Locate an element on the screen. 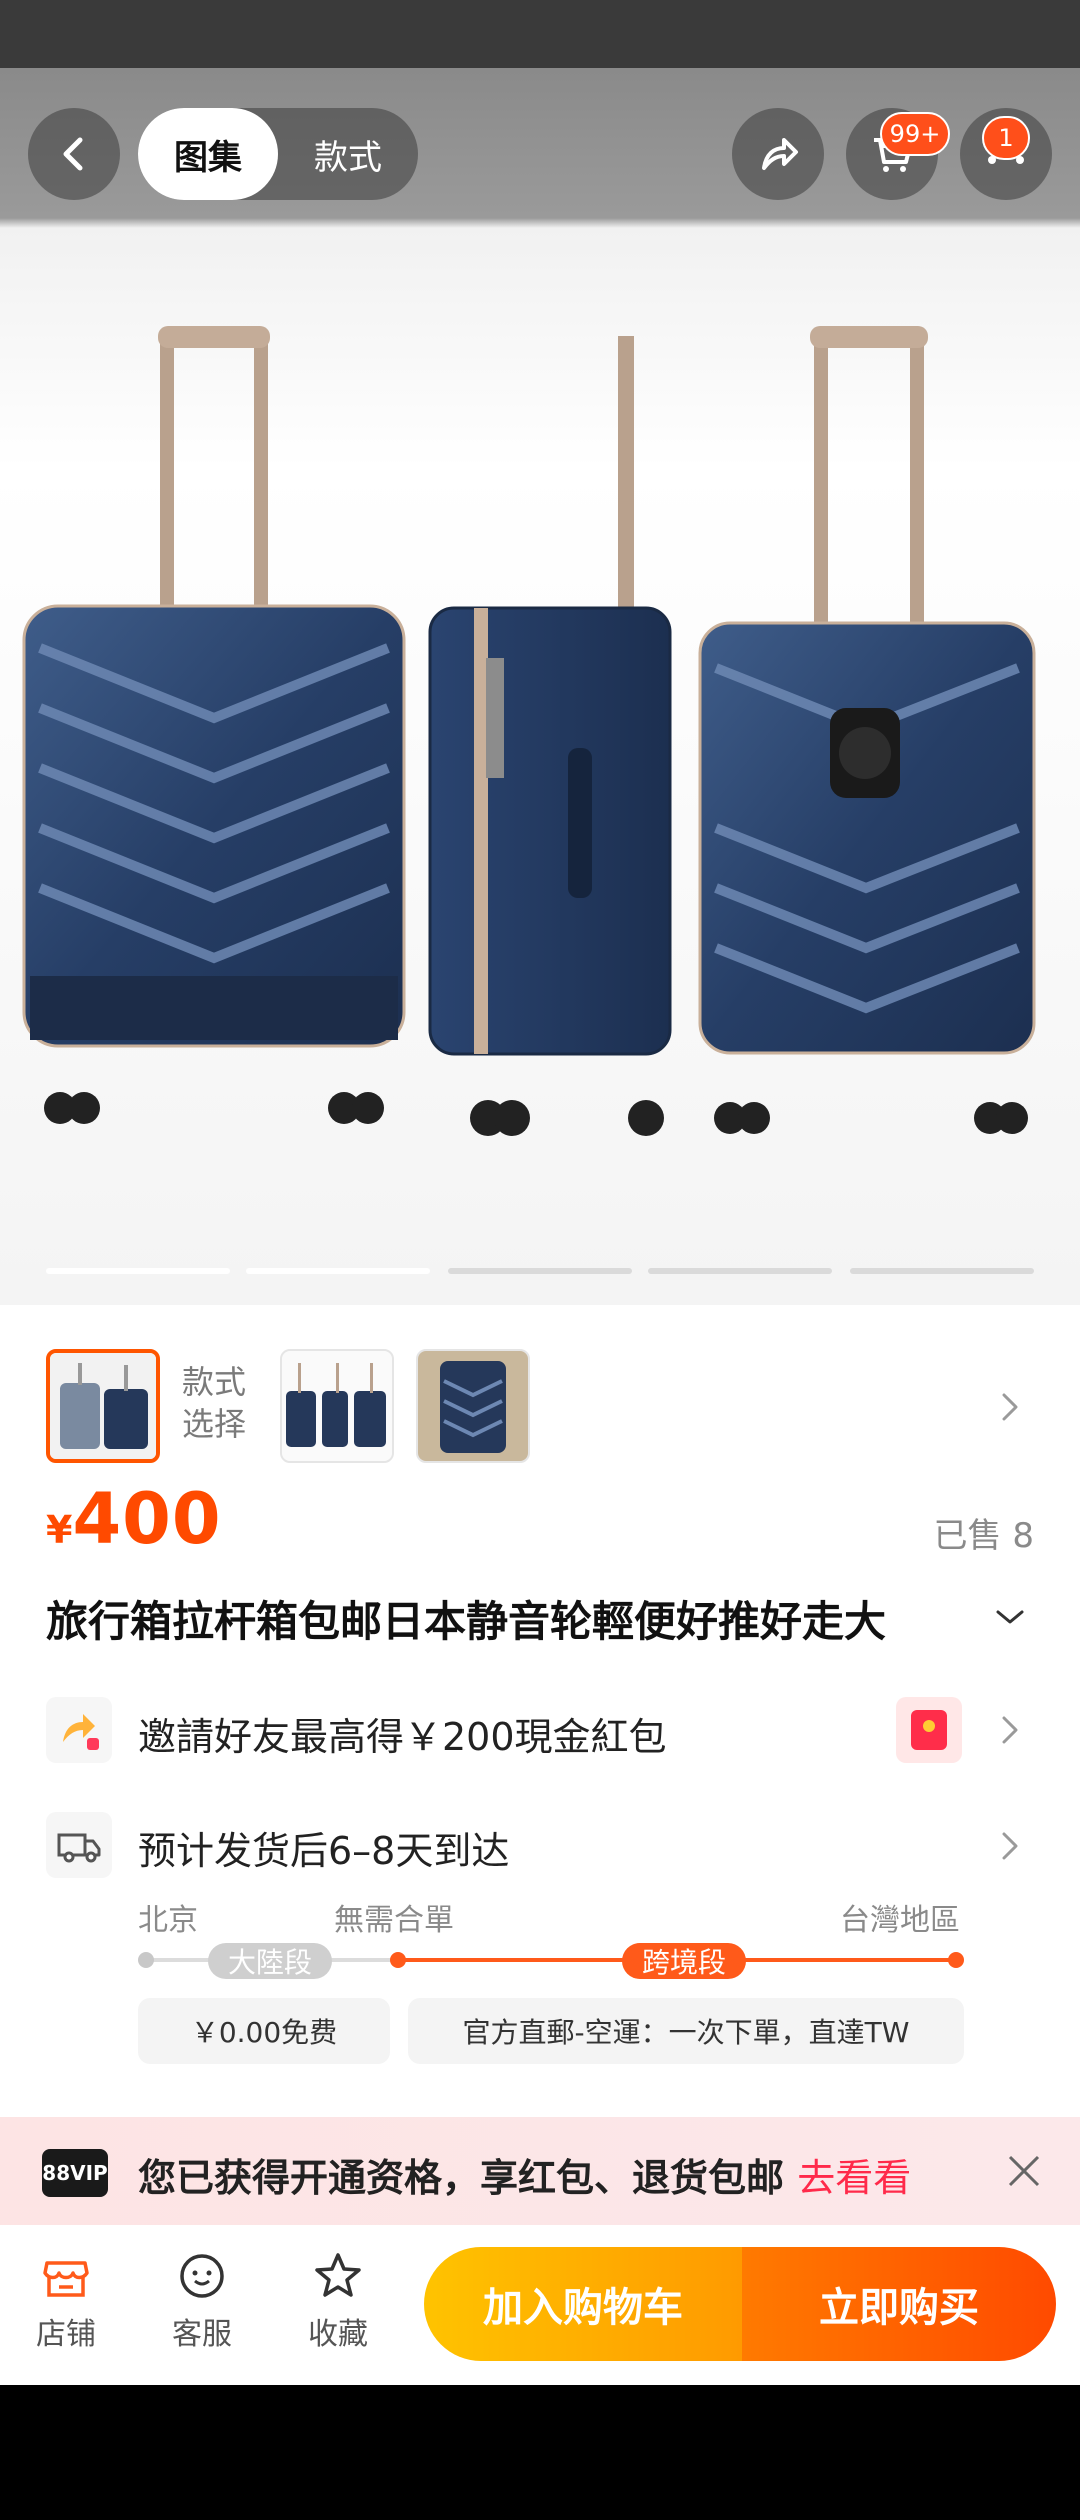 The image size is (1080, 2520). system-nav-bar is located at coordinates (540, 2452).